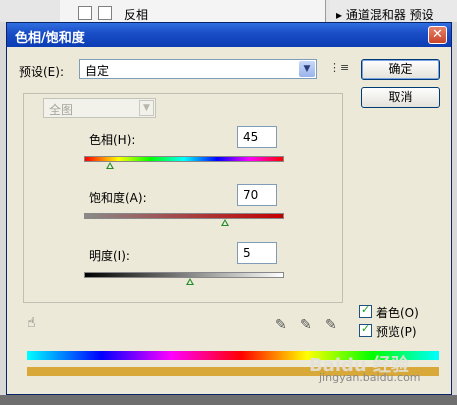 Image resolution: width=457 pixels, height=405 pixels. What do you see at coordinates (184, 278) in the screenshot?
I see `lightness-slider-track` at bounding box center [184, 278].